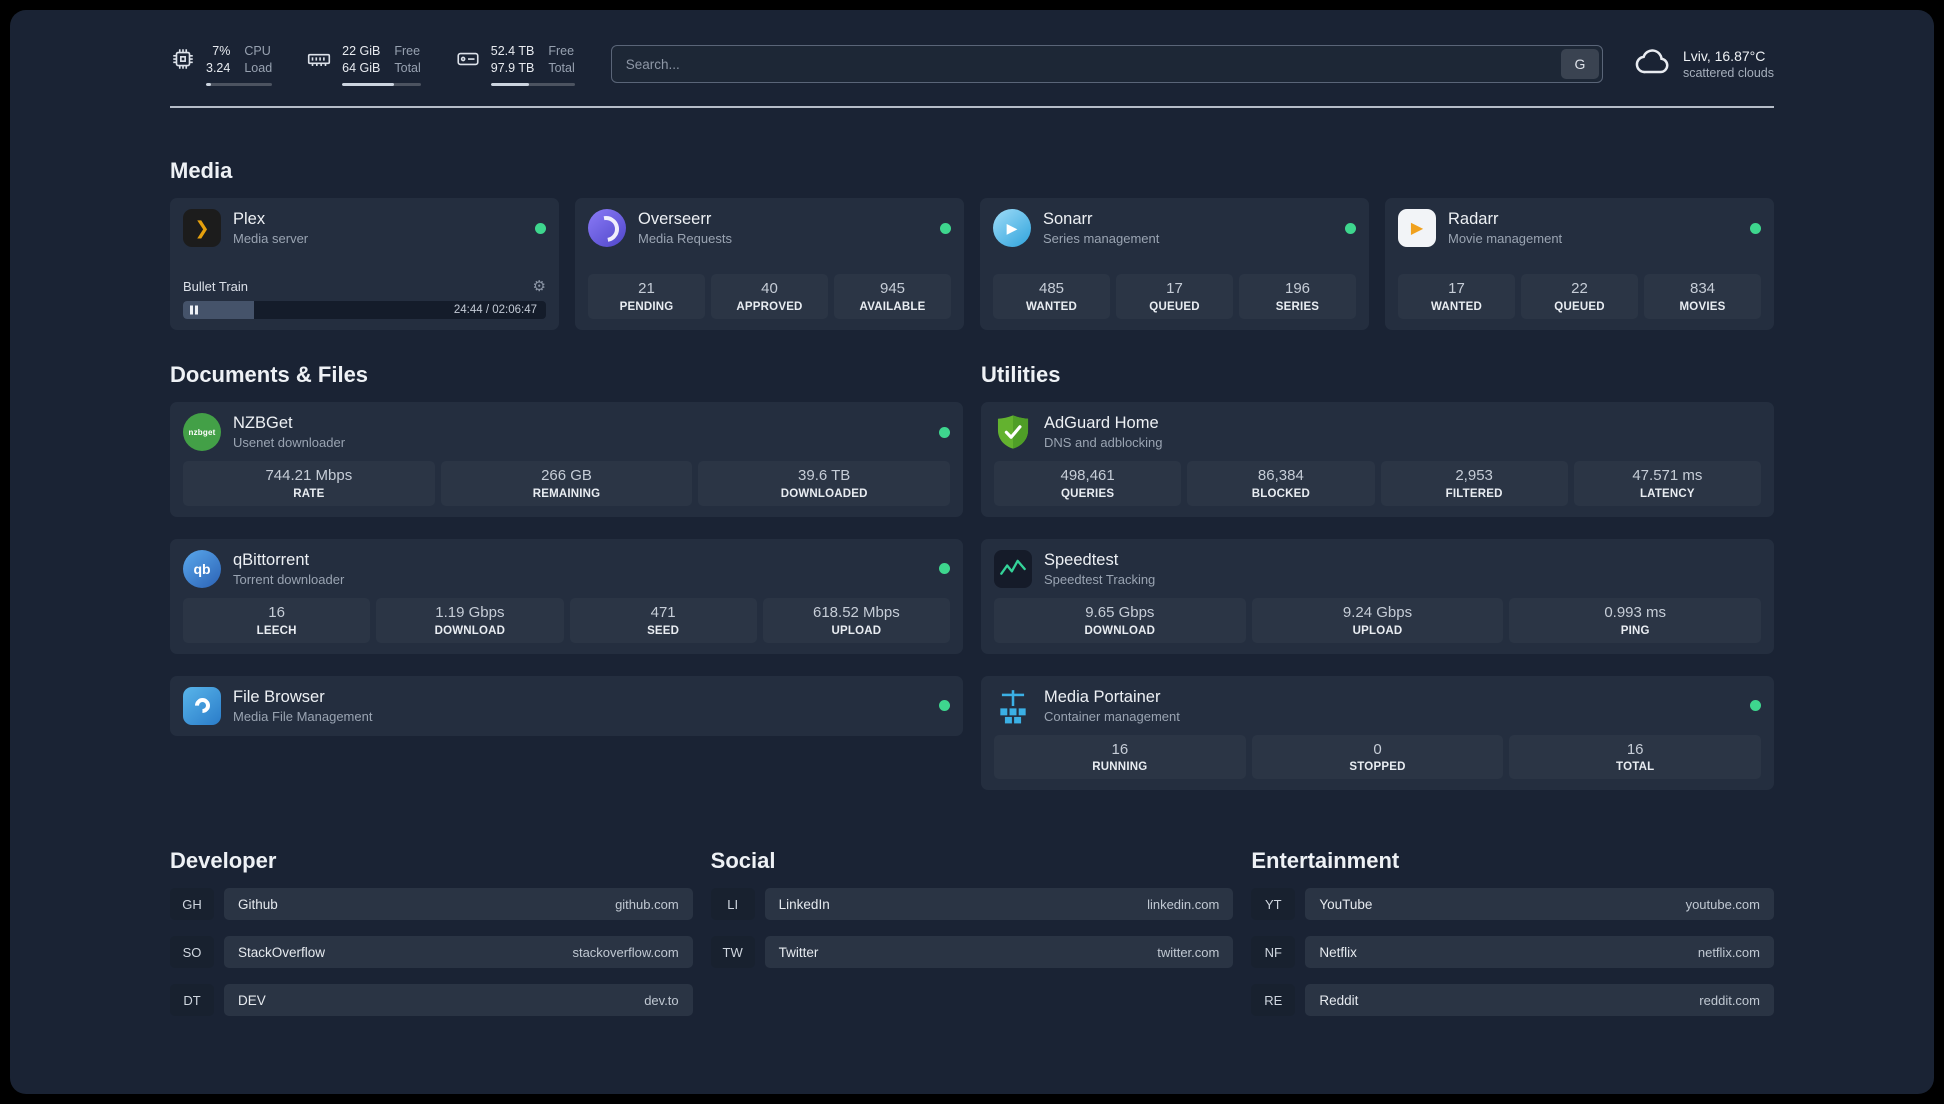  I want to click on stat-series: 196 SERIES, so click(1297, 296).